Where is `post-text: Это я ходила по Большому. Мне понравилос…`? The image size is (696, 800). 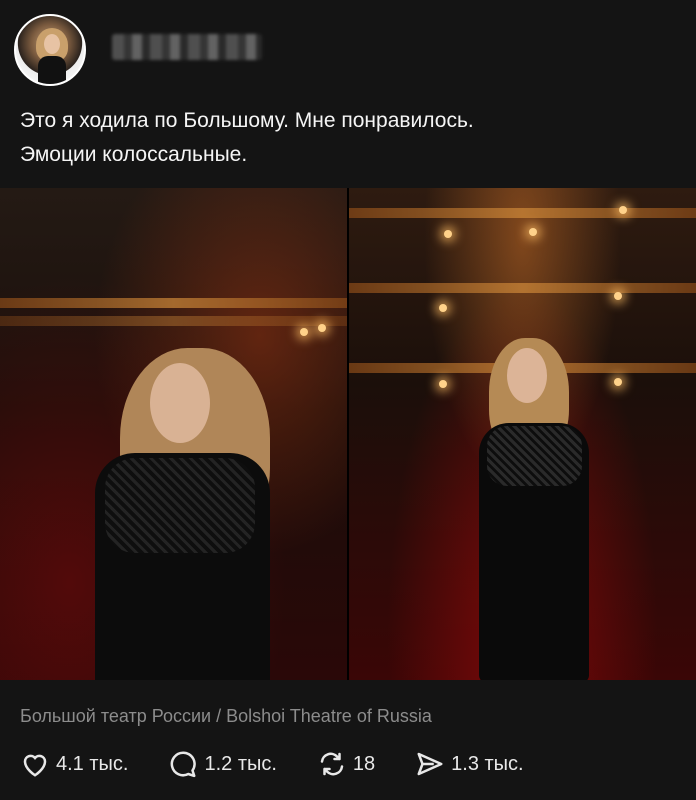
post-text: Это я ходила по Большому. Мне понравилос… is located at coordinates (340, 138).